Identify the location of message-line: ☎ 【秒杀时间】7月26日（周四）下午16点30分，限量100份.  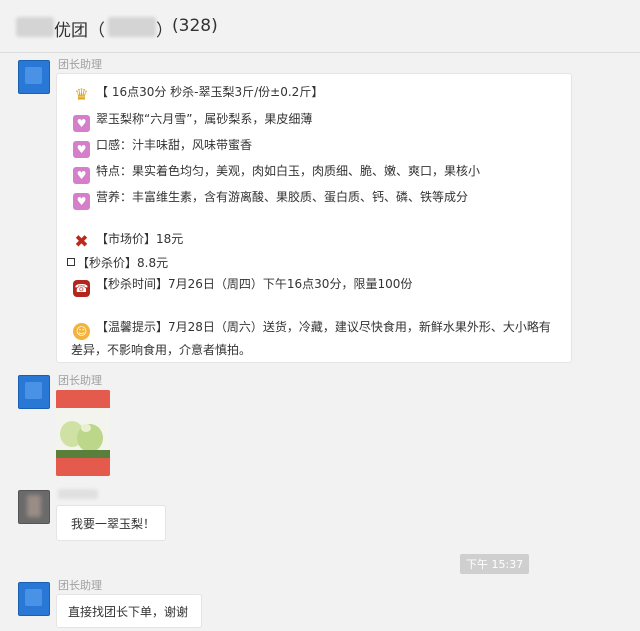
(242, 286).